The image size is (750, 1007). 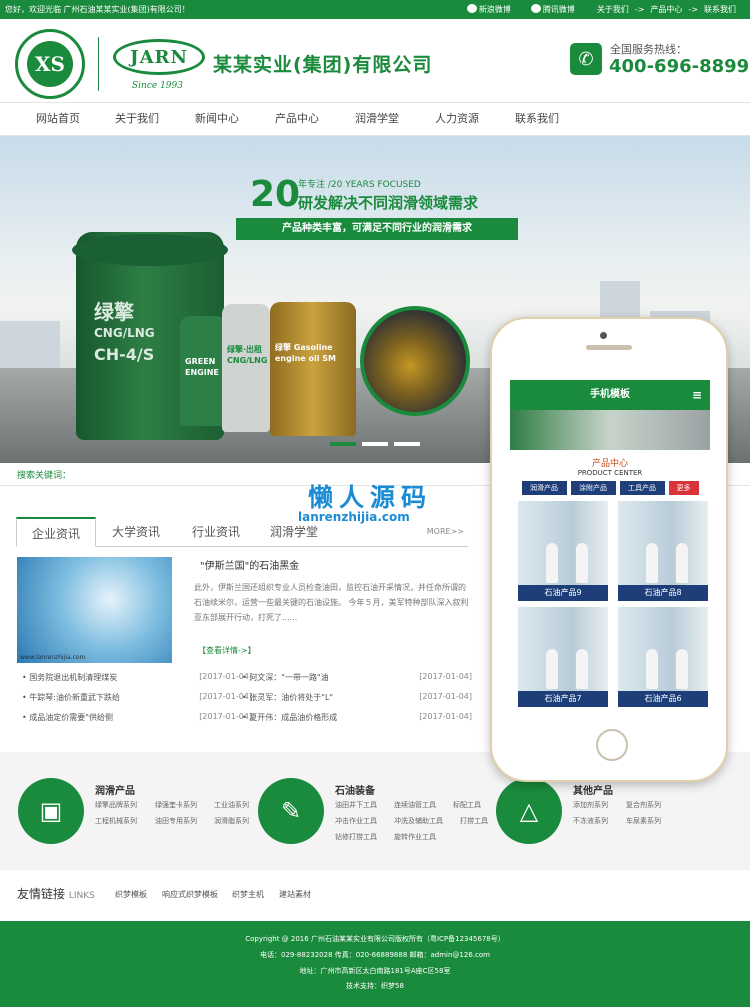 What do you see at coordinates (612, 745) in the screenshot?
I see `phone-home-button` at bounding box center [612, 745].